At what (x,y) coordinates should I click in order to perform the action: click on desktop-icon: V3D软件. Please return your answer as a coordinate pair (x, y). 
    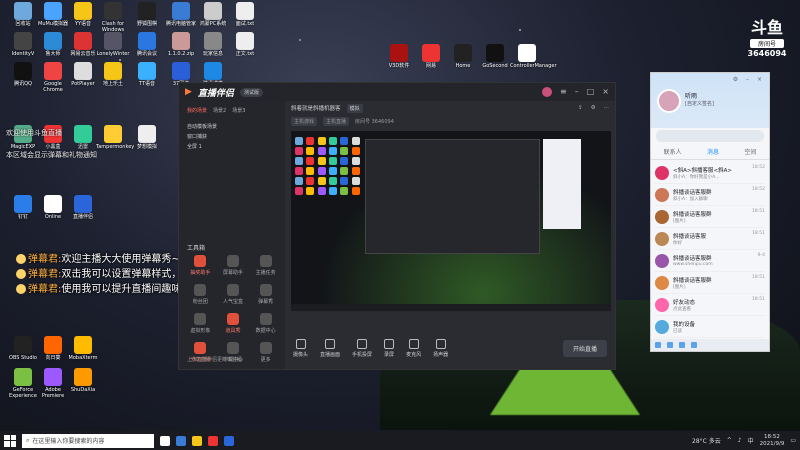
    Looking at the image, I should click on (399, 56).